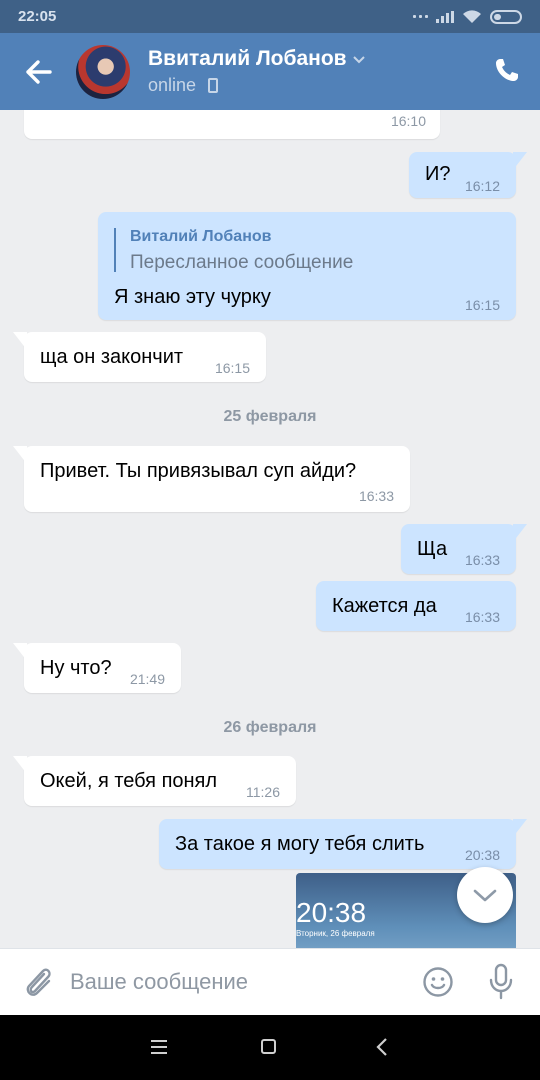 The width and height of the screenshot is (540, 1080). What do you see at coordinates (507, 70) in the screenshot?
I see `phone-icon` at bounding box center [507, 70].